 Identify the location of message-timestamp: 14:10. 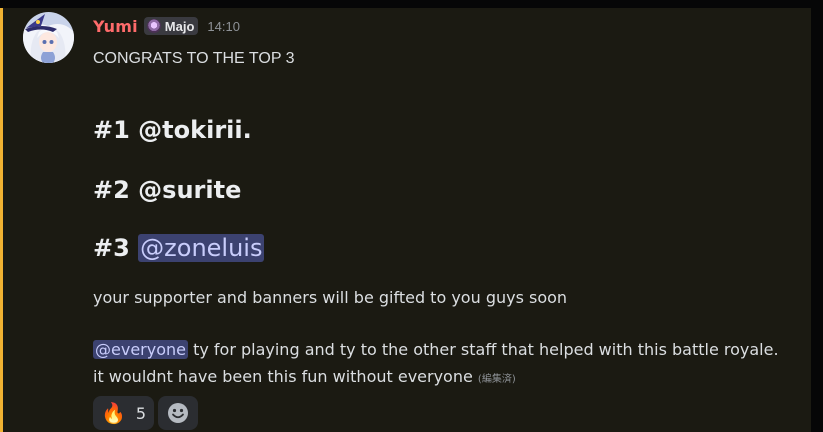
(223, 26).